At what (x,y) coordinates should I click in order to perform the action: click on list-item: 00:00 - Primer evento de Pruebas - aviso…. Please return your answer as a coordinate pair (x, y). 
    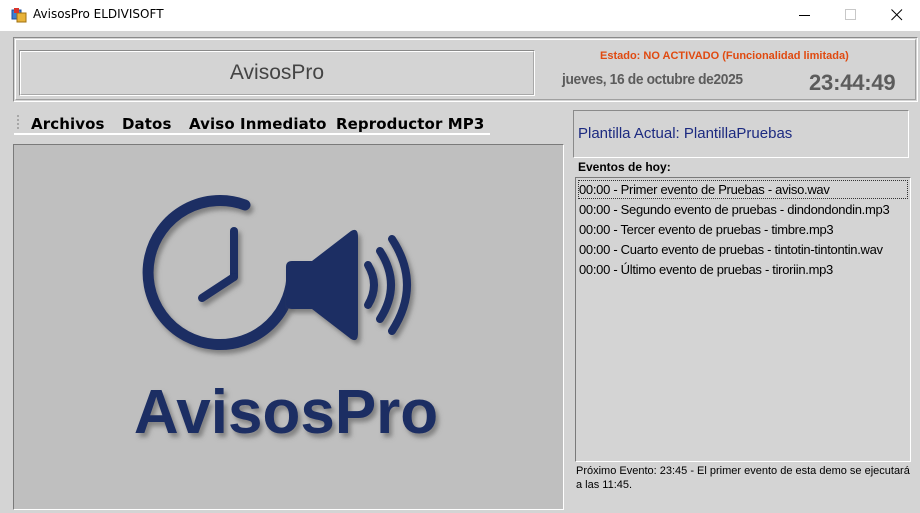
    Looking at the image, I should click on (743, 189).